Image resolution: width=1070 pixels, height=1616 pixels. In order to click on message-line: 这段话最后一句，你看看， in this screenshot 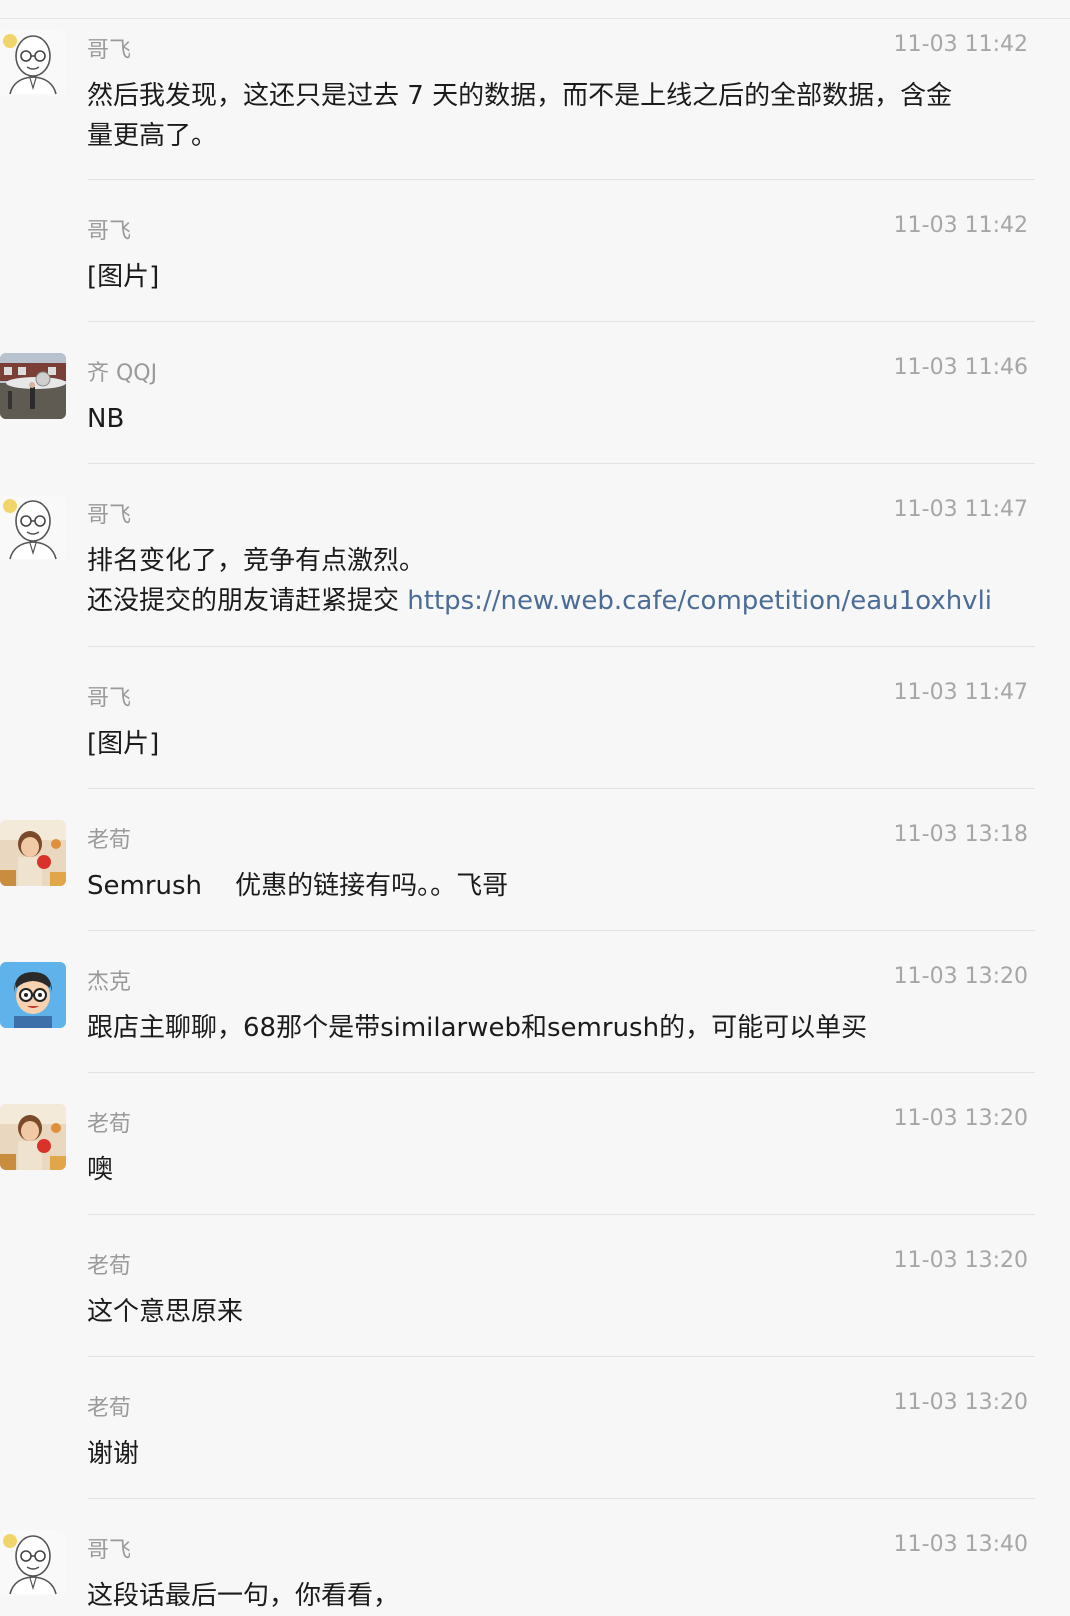, I will do `click(243, 1596)`.